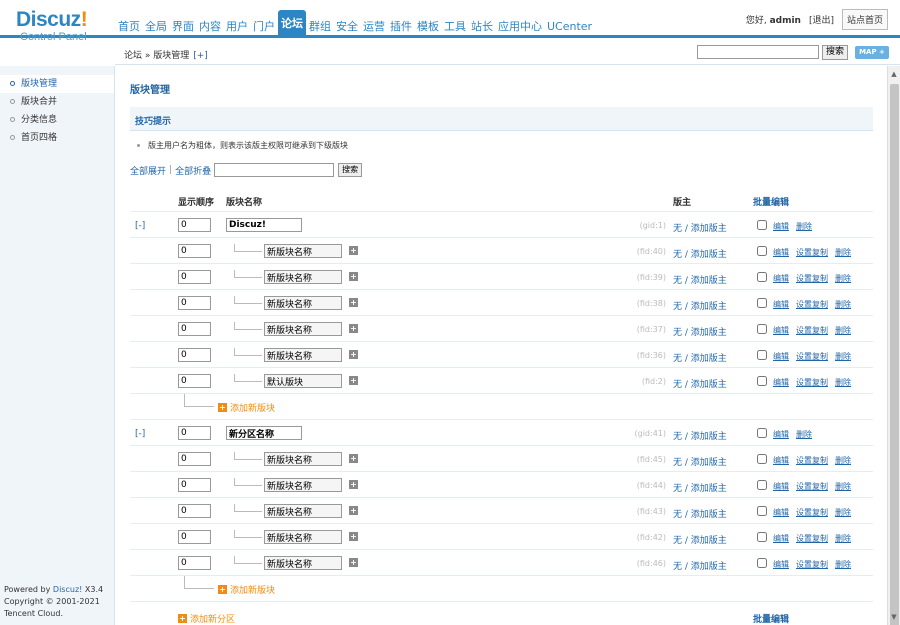  What do you see at coordinates (57, 138) in the screenshot?
I see `sidebar-item-3: 首页四格` at bounding box center [57, 138].